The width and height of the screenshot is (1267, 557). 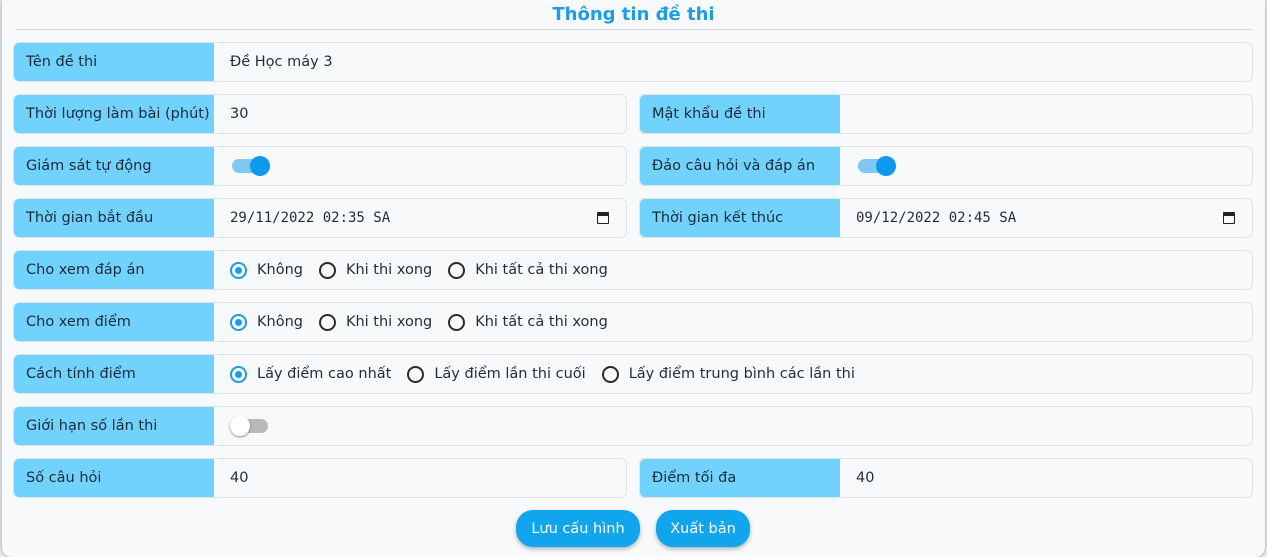 What do you see at coordinates (733, 322) in the screenshot?
I see `show-score-options: Không Khi thi xong Khi tất cả thi xong` at bounding box center [733, 322].